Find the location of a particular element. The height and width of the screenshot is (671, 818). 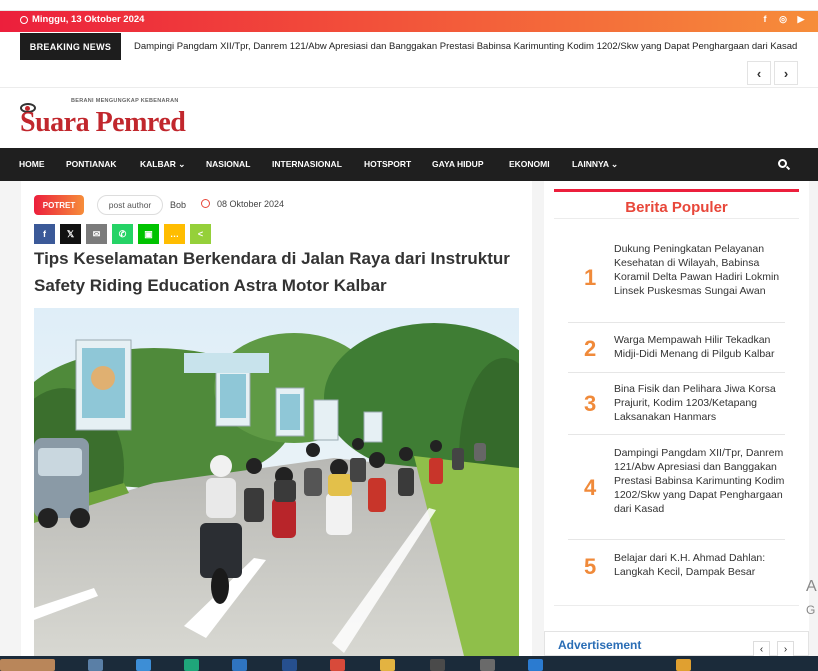

popular-rank: 2 is located at coordinates (590, 348).